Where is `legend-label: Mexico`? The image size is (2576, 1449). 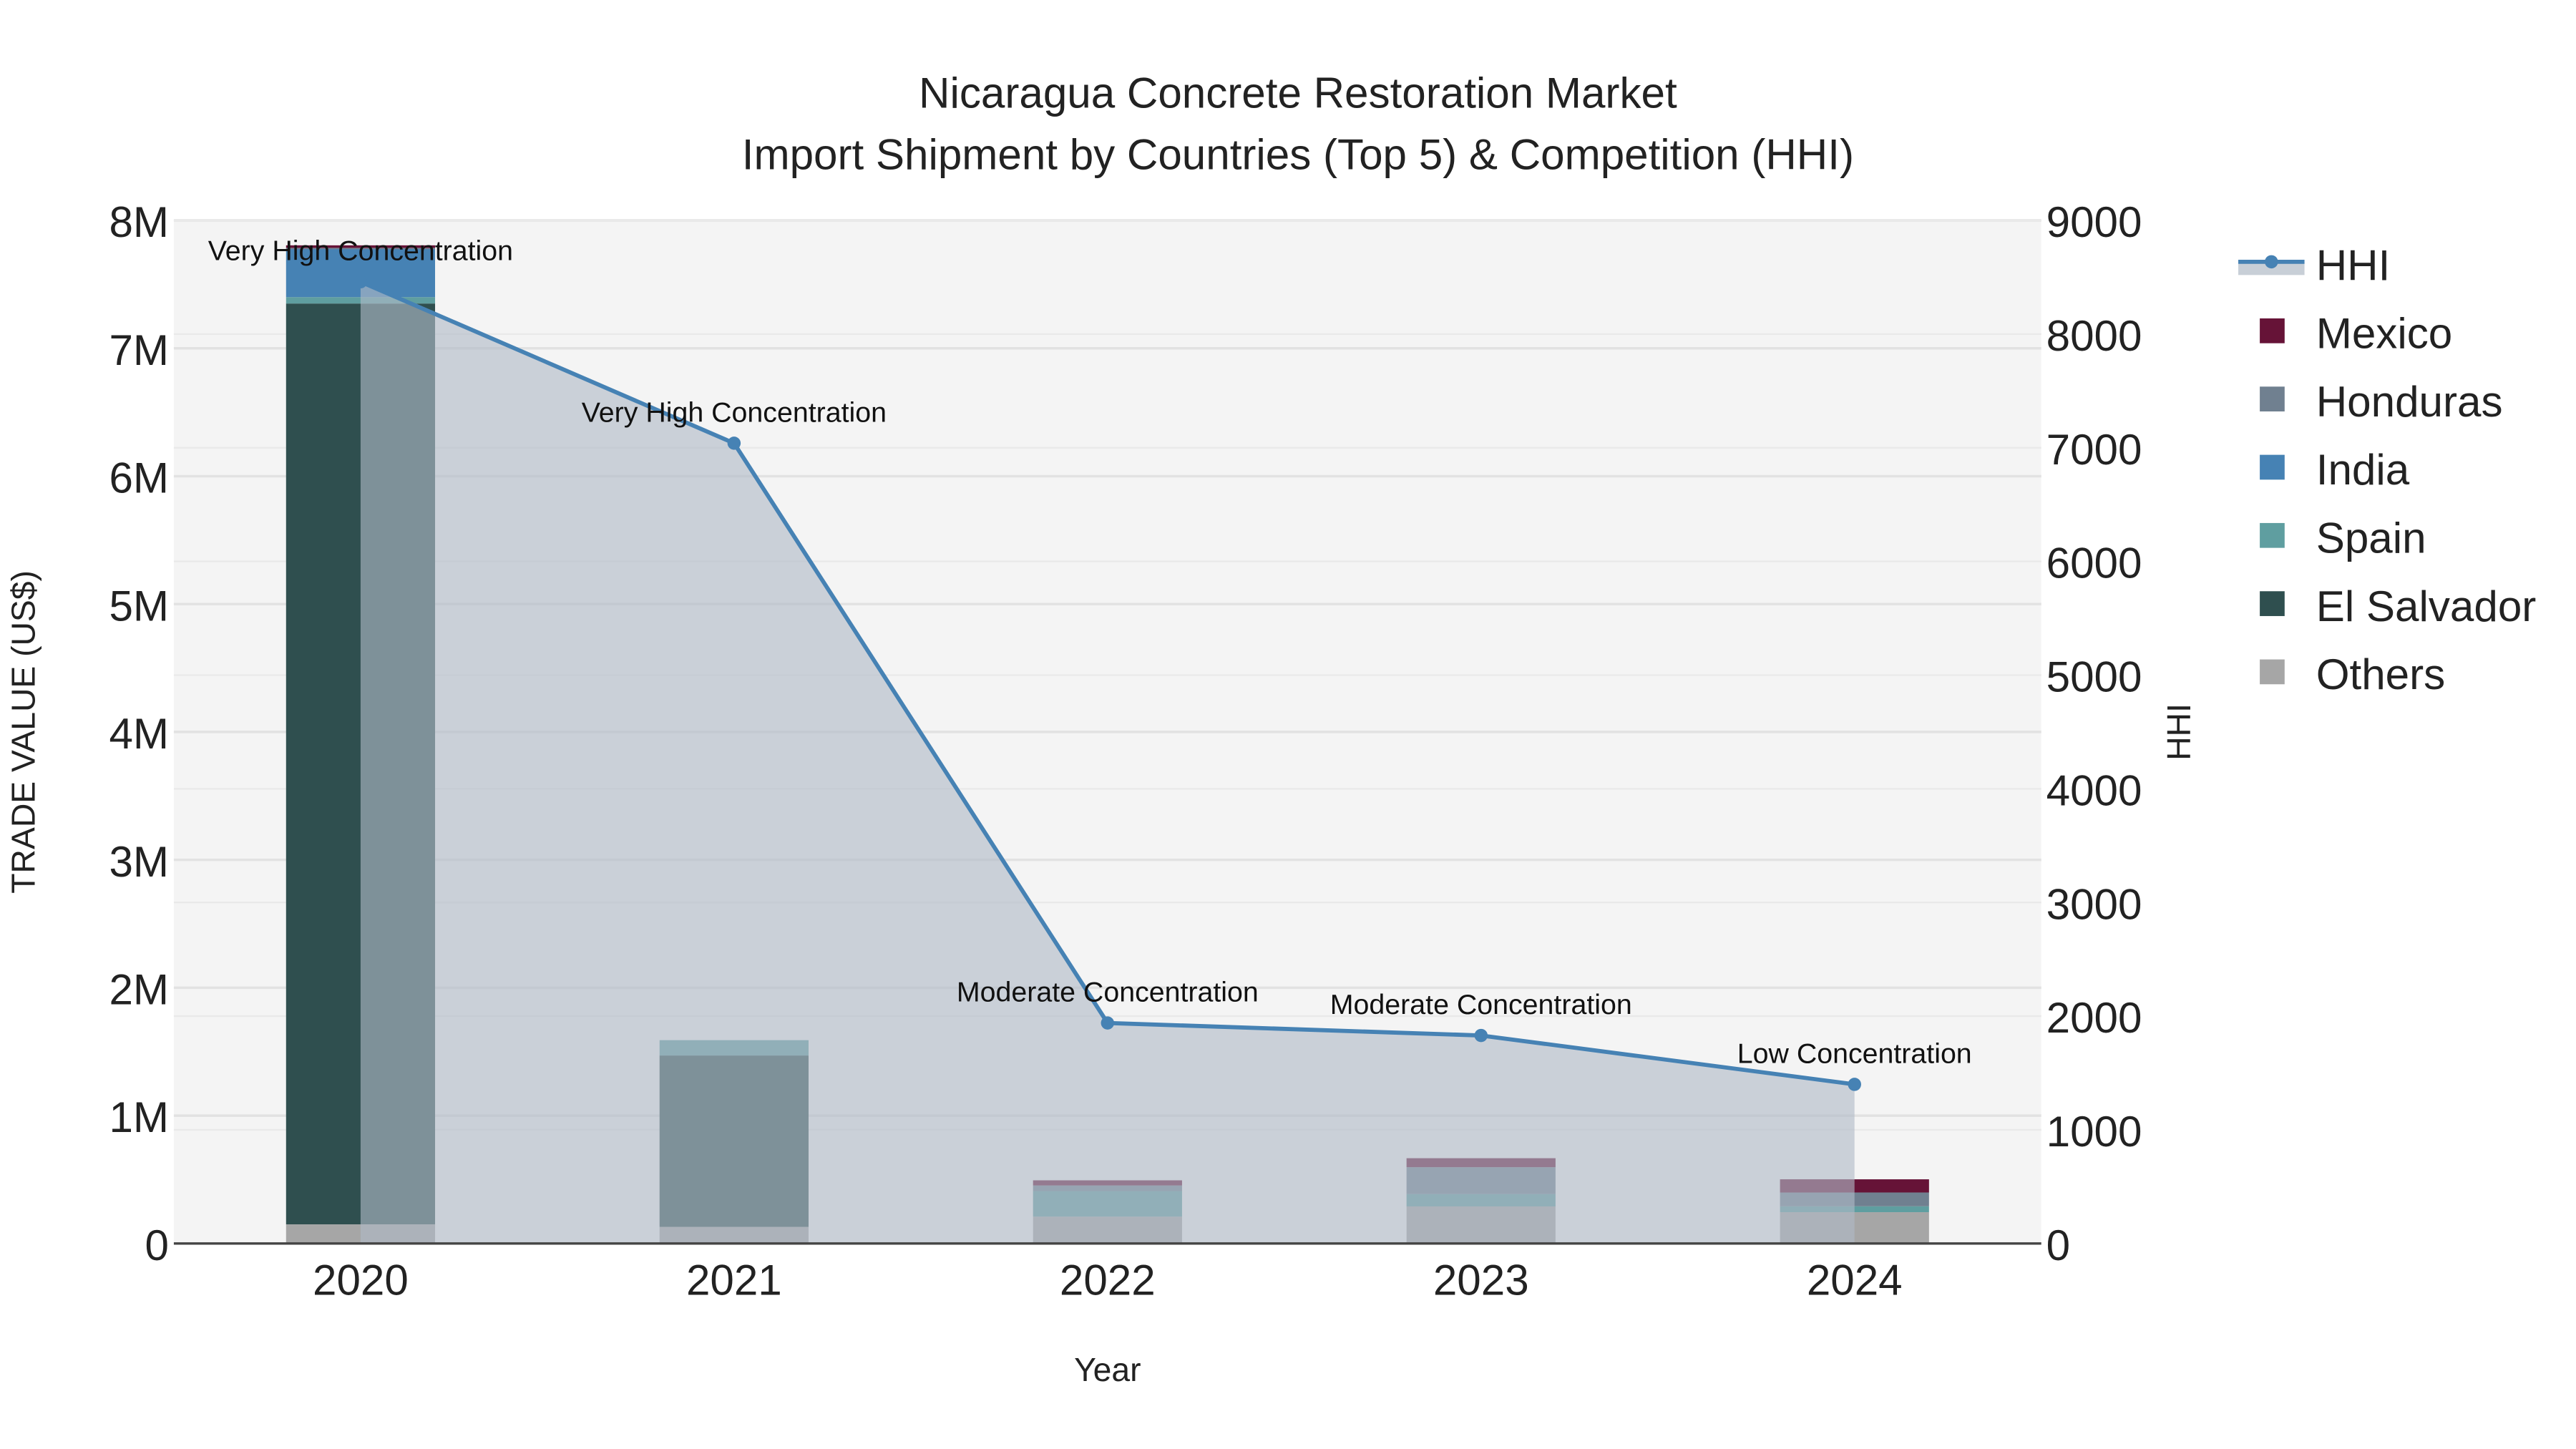 legend-label: Mexico is located at coordinates (2384, 334).